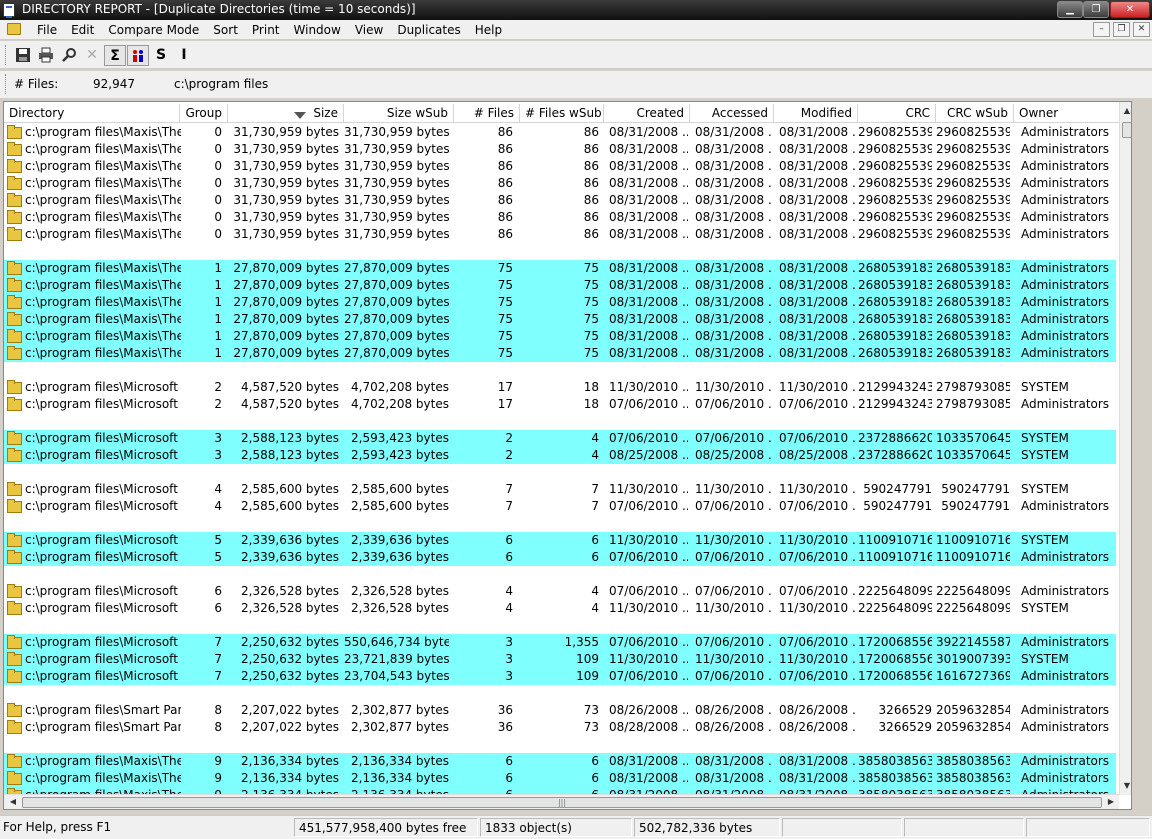 This screenshot has width=1152, height=839. What do you see at coordinates (1125, 448) in the screenshot?
I see `vertical-scrollbar: ▲ ▼` at bounding box center [1125, 448].